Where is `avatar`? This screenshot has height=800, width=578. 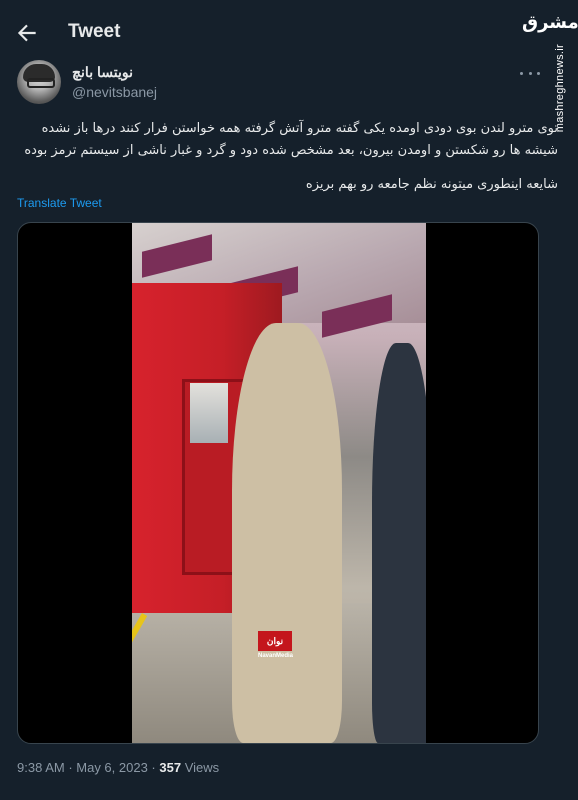 avatar is located at coordinates (39, 82).